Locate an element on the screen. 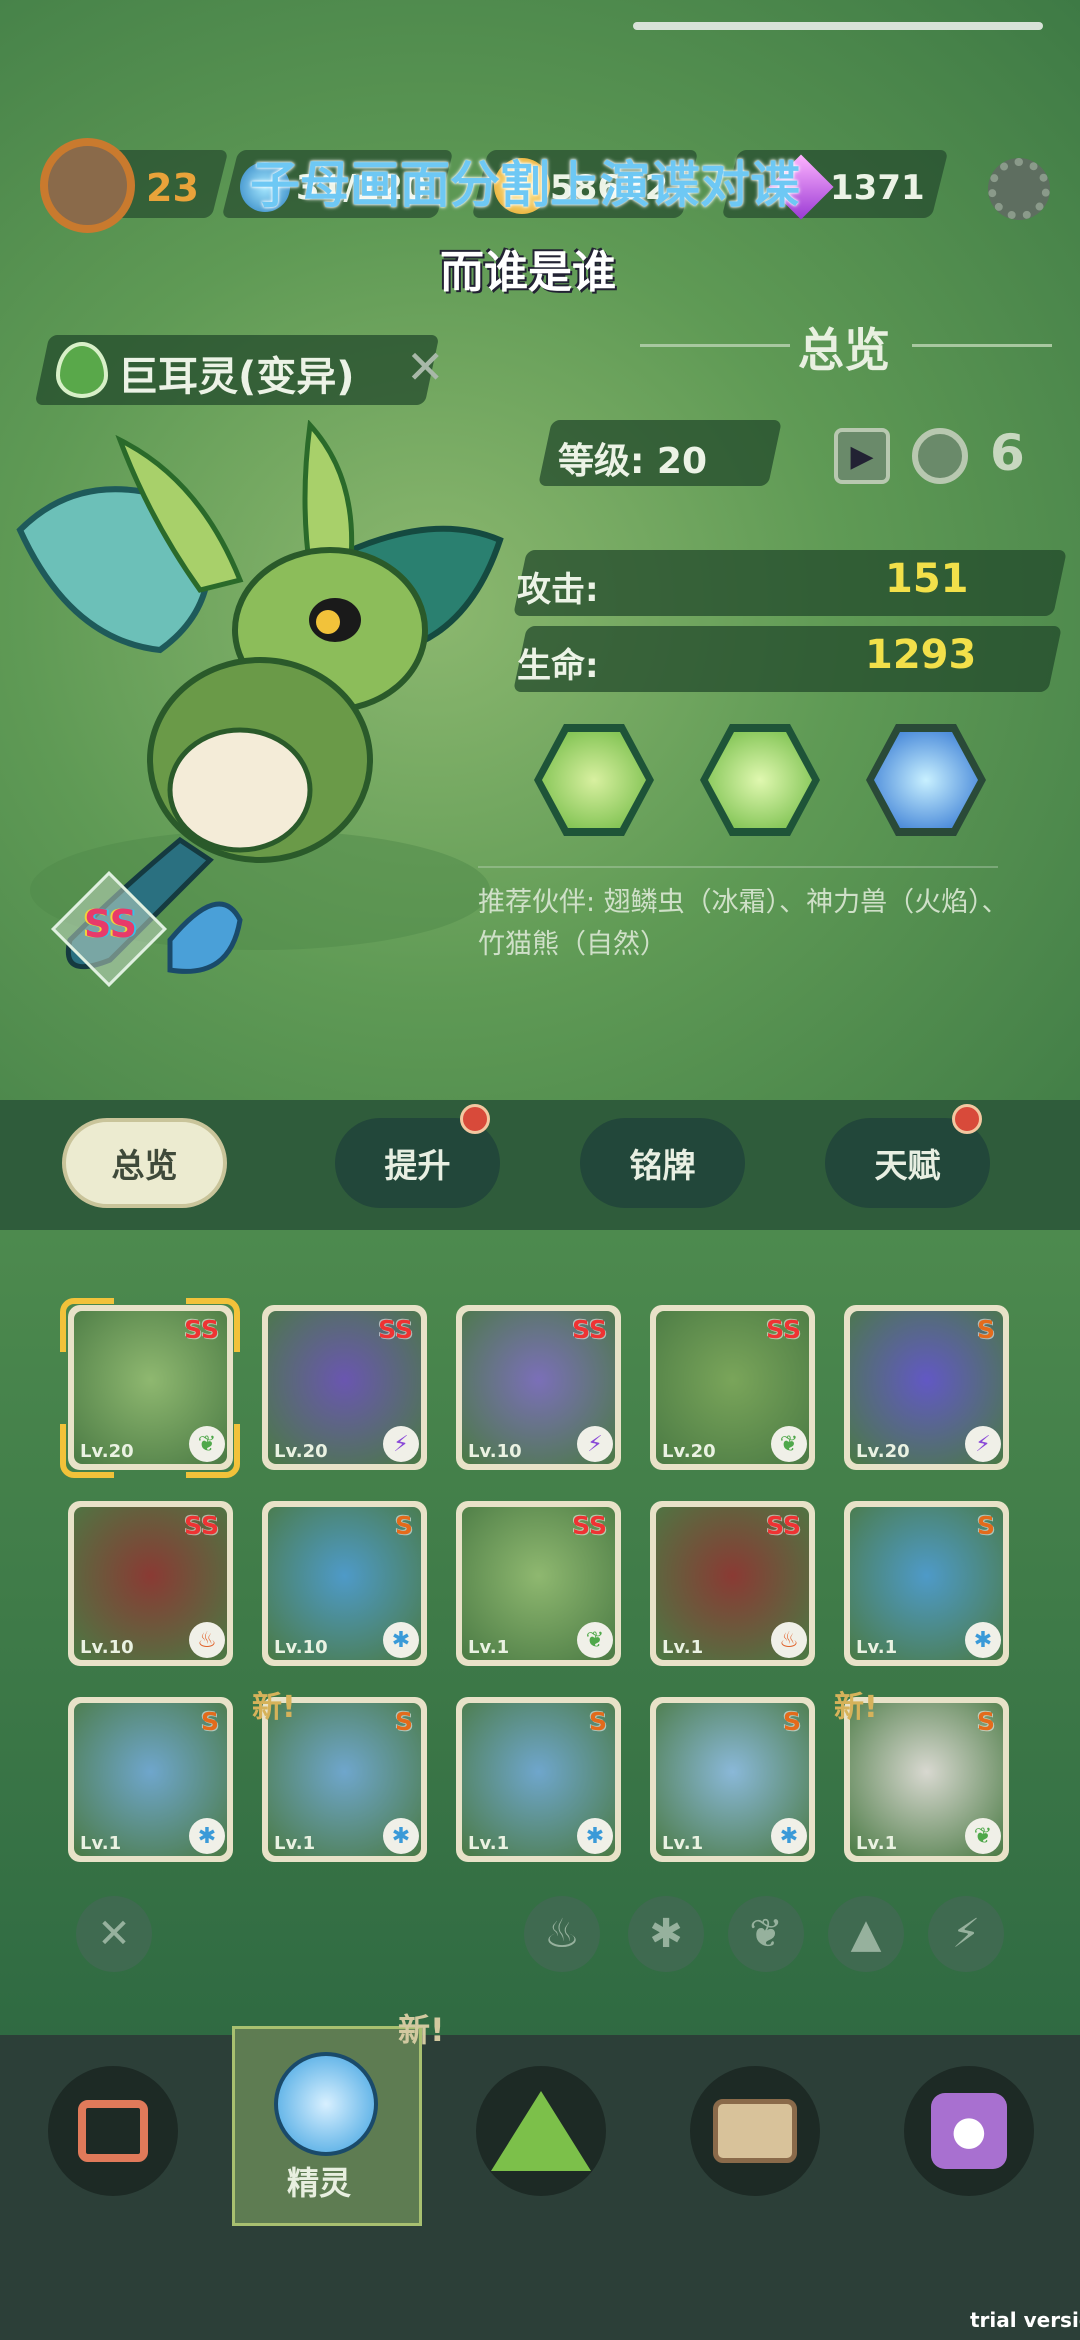 This screenshot has width=1080, height=2340. monster-portrait: SS Lv.10 ⚡ is located at coordinates (538, 1387).